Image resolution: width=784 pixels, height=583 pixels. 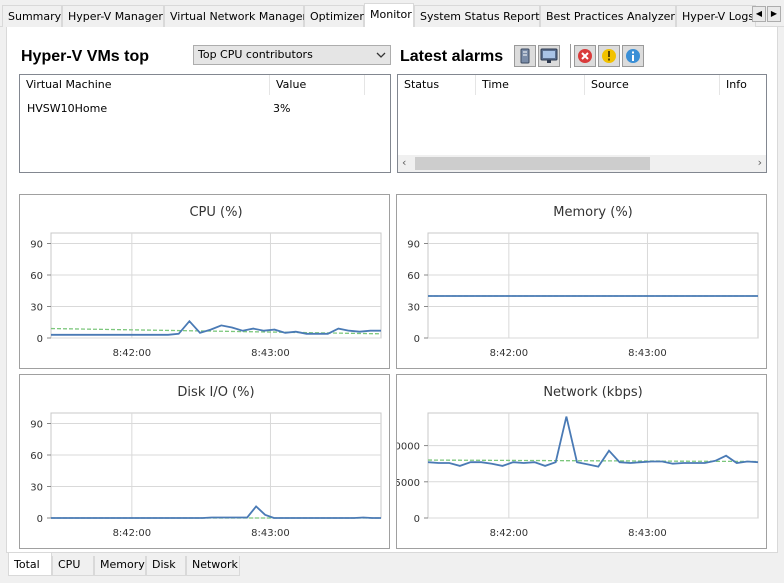 I want to click on bottom-tab-disk: Disk, so click(x=166, y=566).